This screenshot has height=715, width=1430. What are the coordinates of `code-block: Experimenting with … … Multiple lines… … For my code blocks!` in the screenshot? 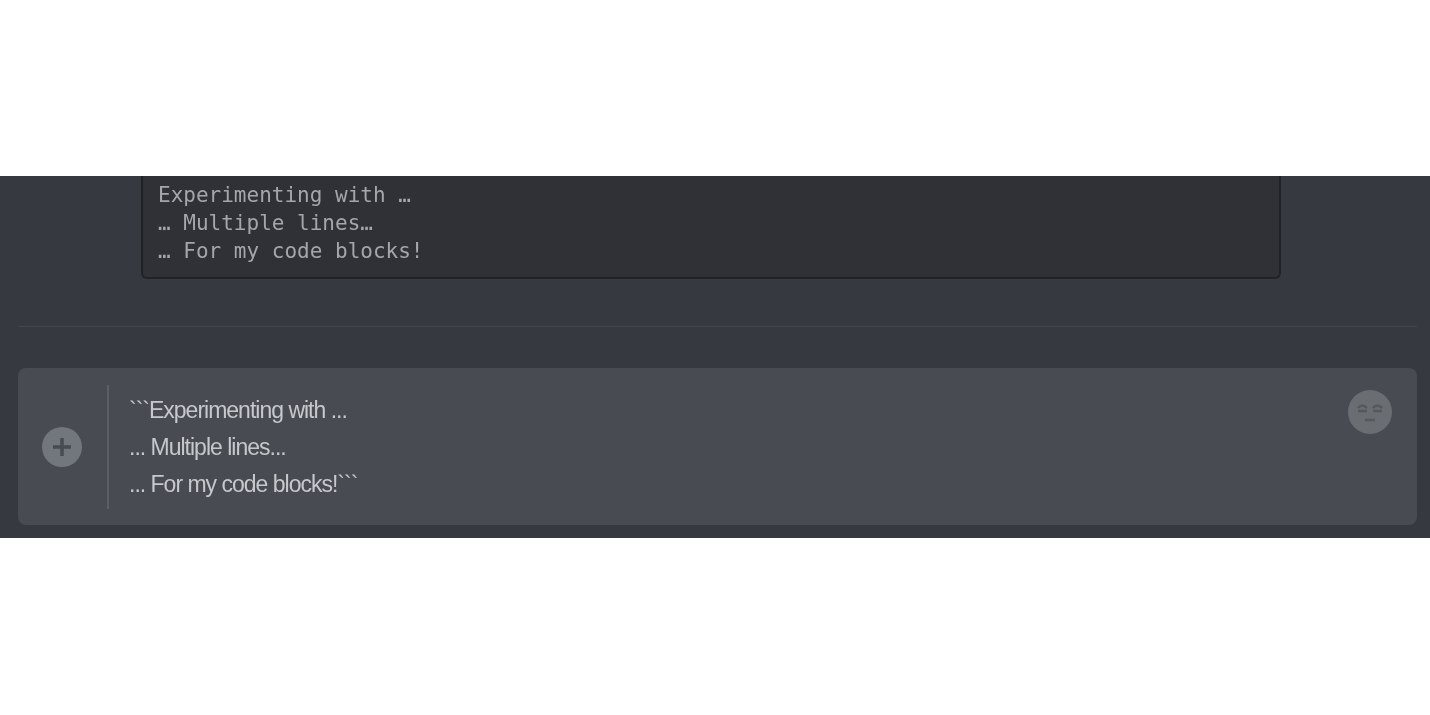 It's located at (711, 227).